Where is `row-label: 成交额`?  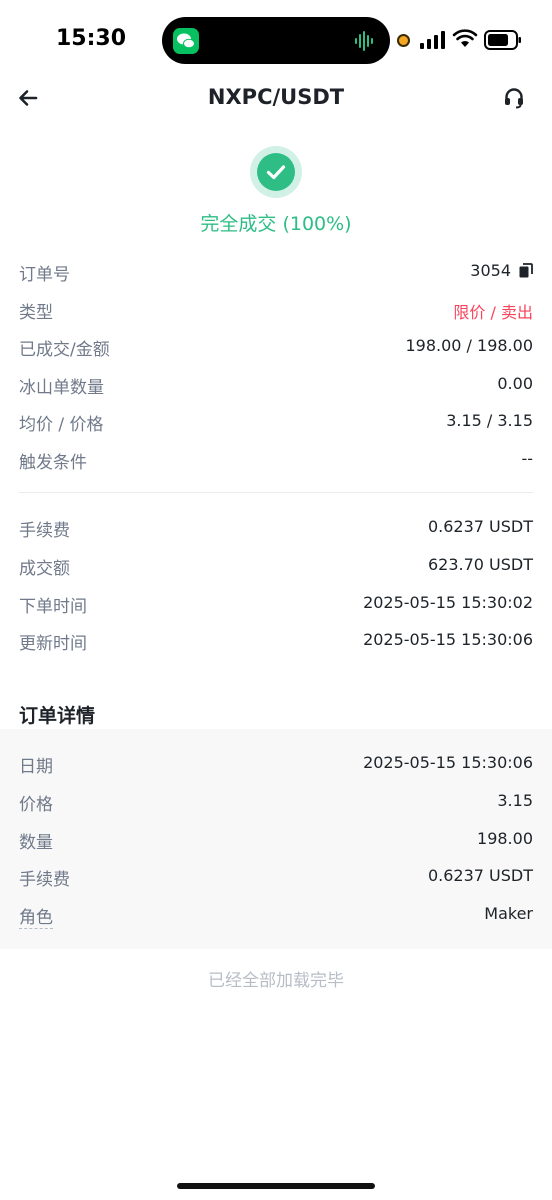
row-label: 成交额 is located at coordinates (44, 569).